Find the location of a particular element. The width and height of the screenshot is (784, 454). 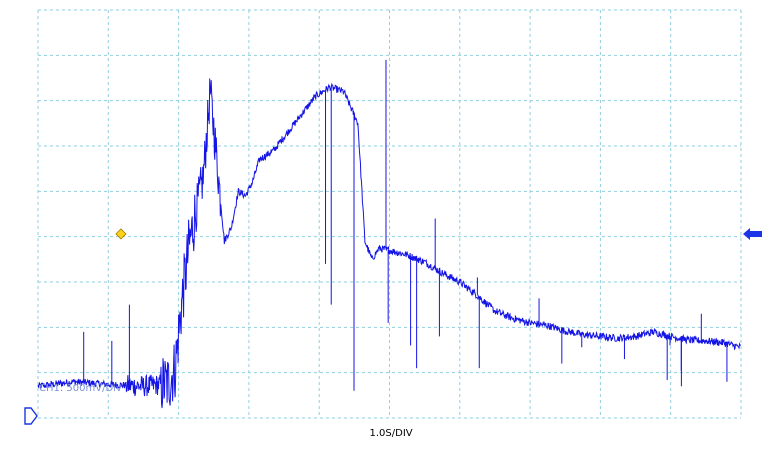

timebase-label: 1.0S/DIV is located at coordinates (391, 433).